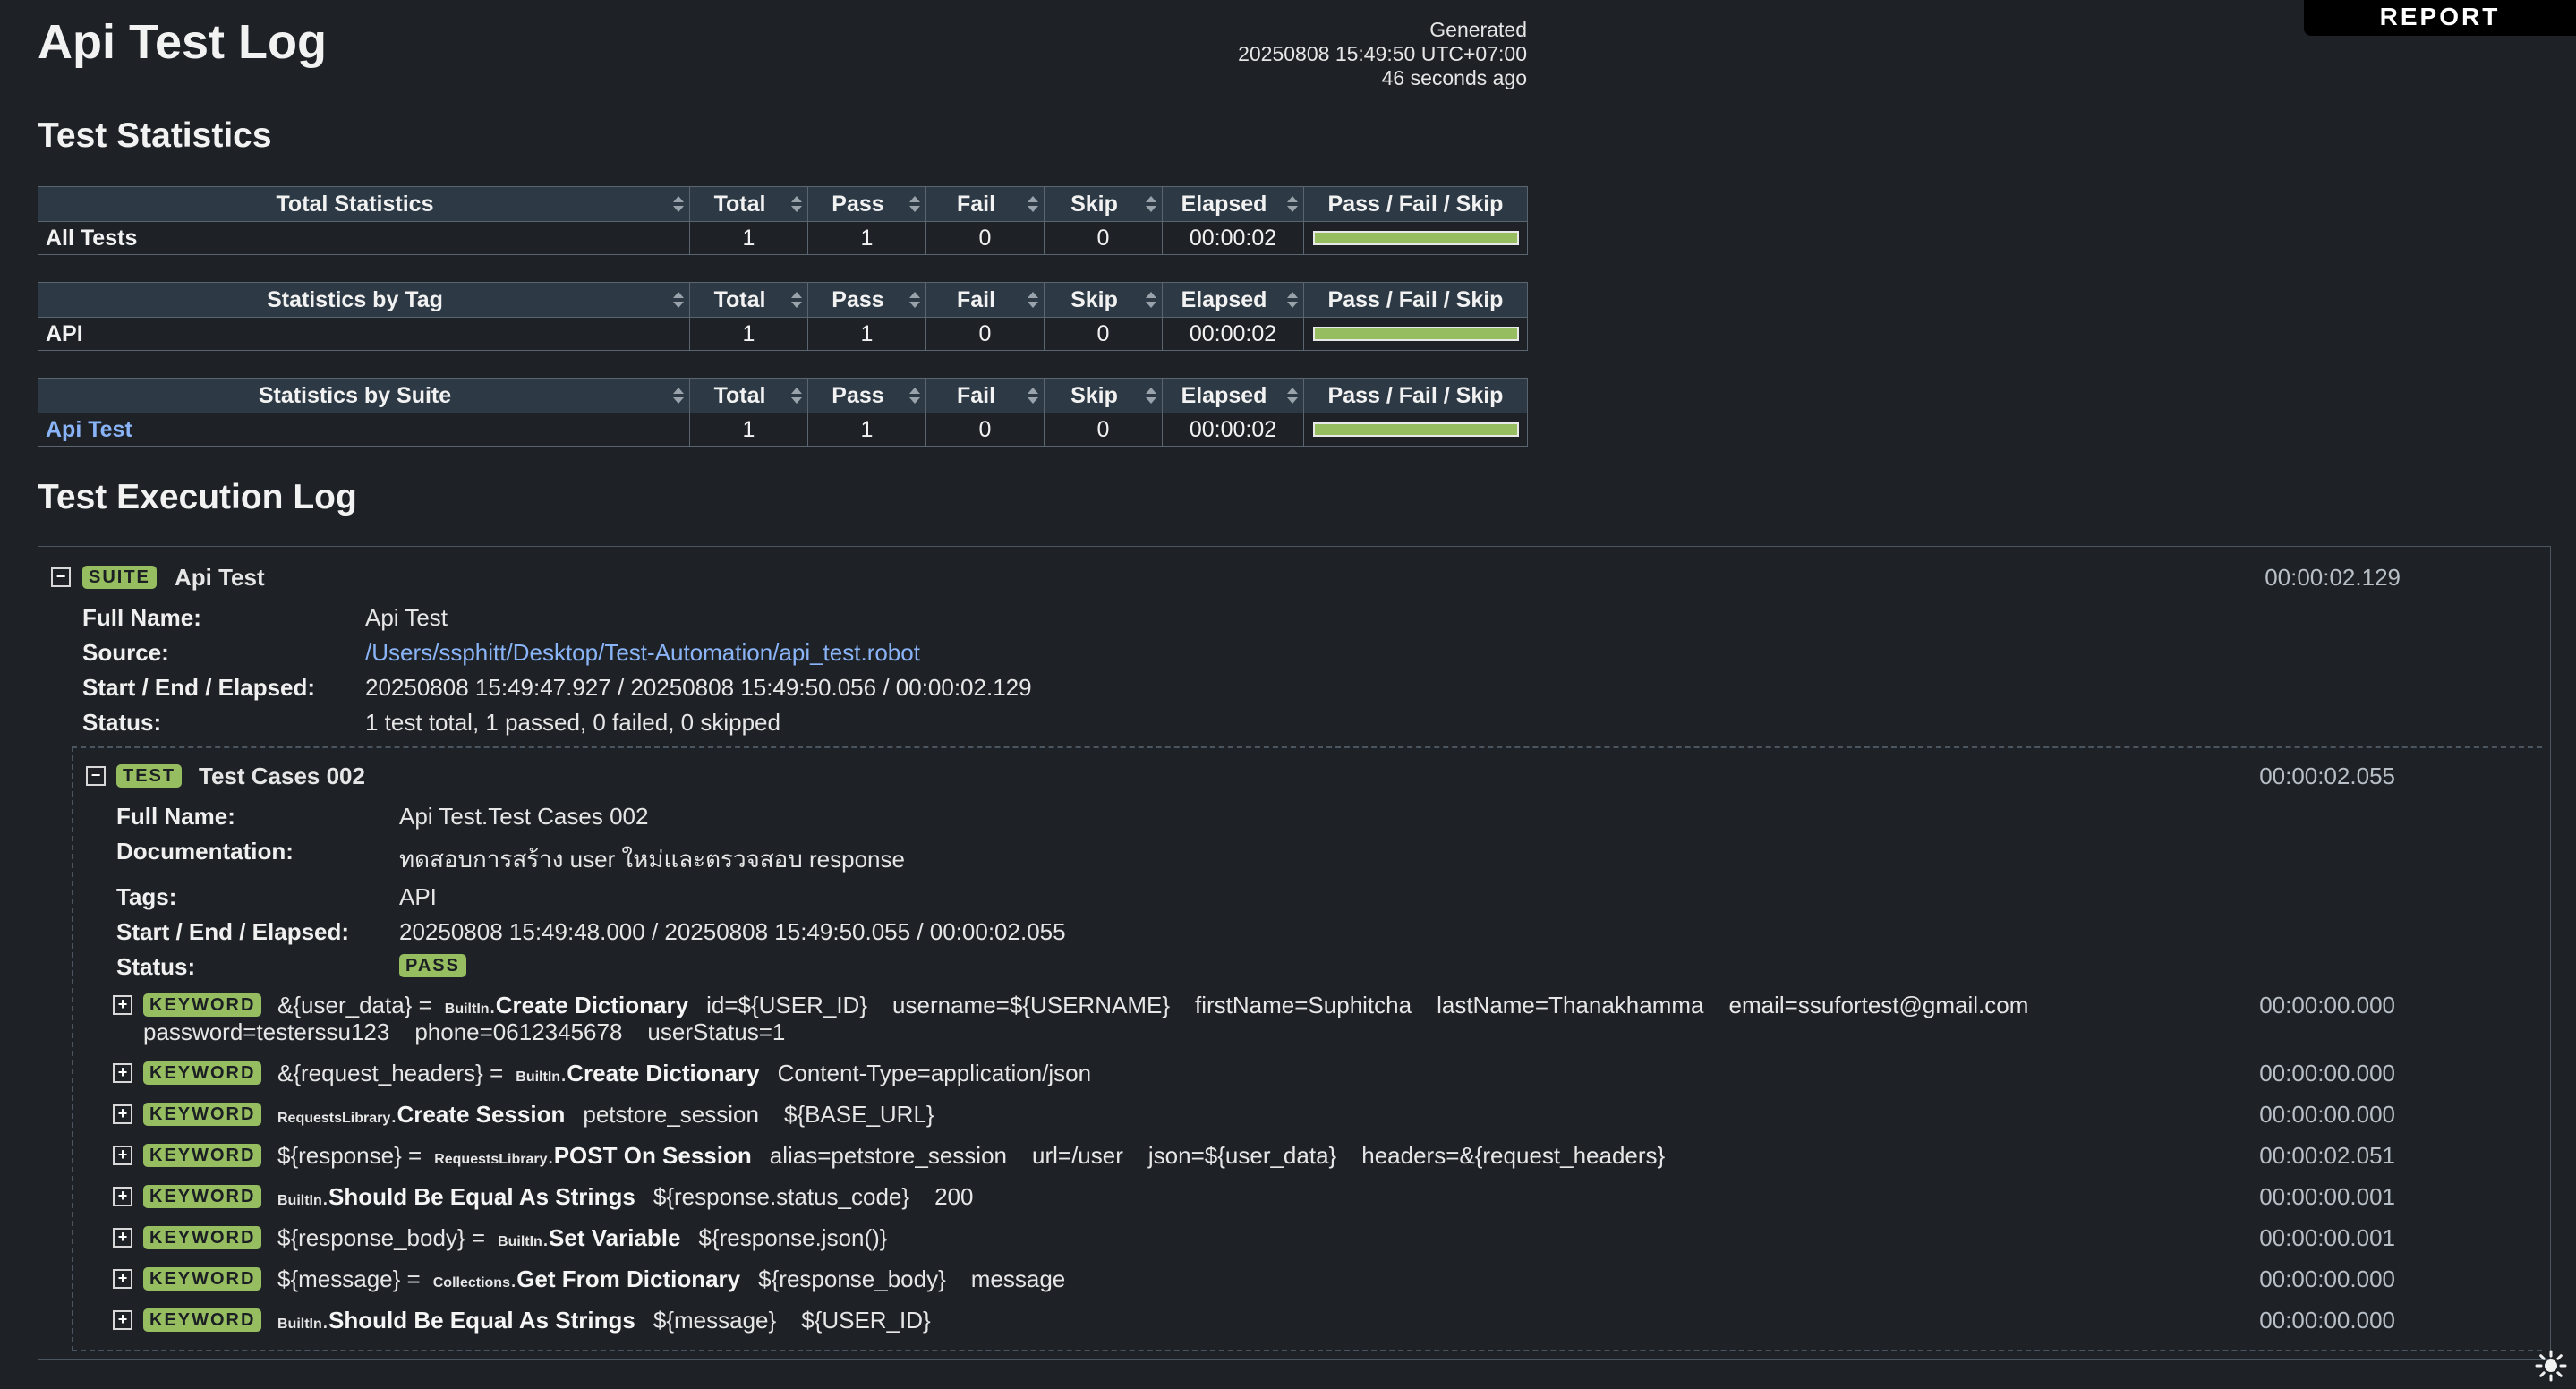 The width and height of the screenshot is (2576, 1389). What do you see at coordinates (354, 1005) in the screenshot?
I see `keyword-assign: &{user_data} =` at bounding box center [354, 1005].